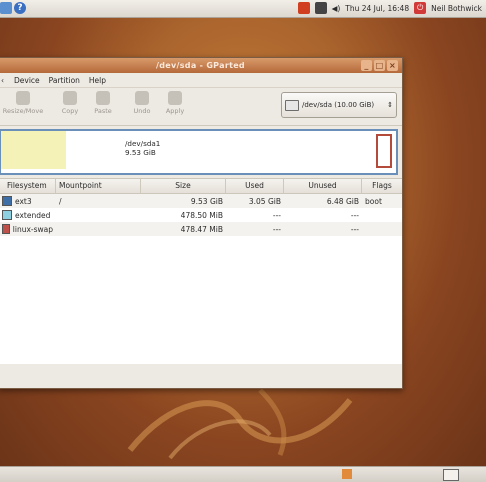 The width and height of the screenshot is (486, 482). What do you see at coordinates (382, 186) in the screenshot?
I see `col-flags: Flags` at bounding box center [382, 186].